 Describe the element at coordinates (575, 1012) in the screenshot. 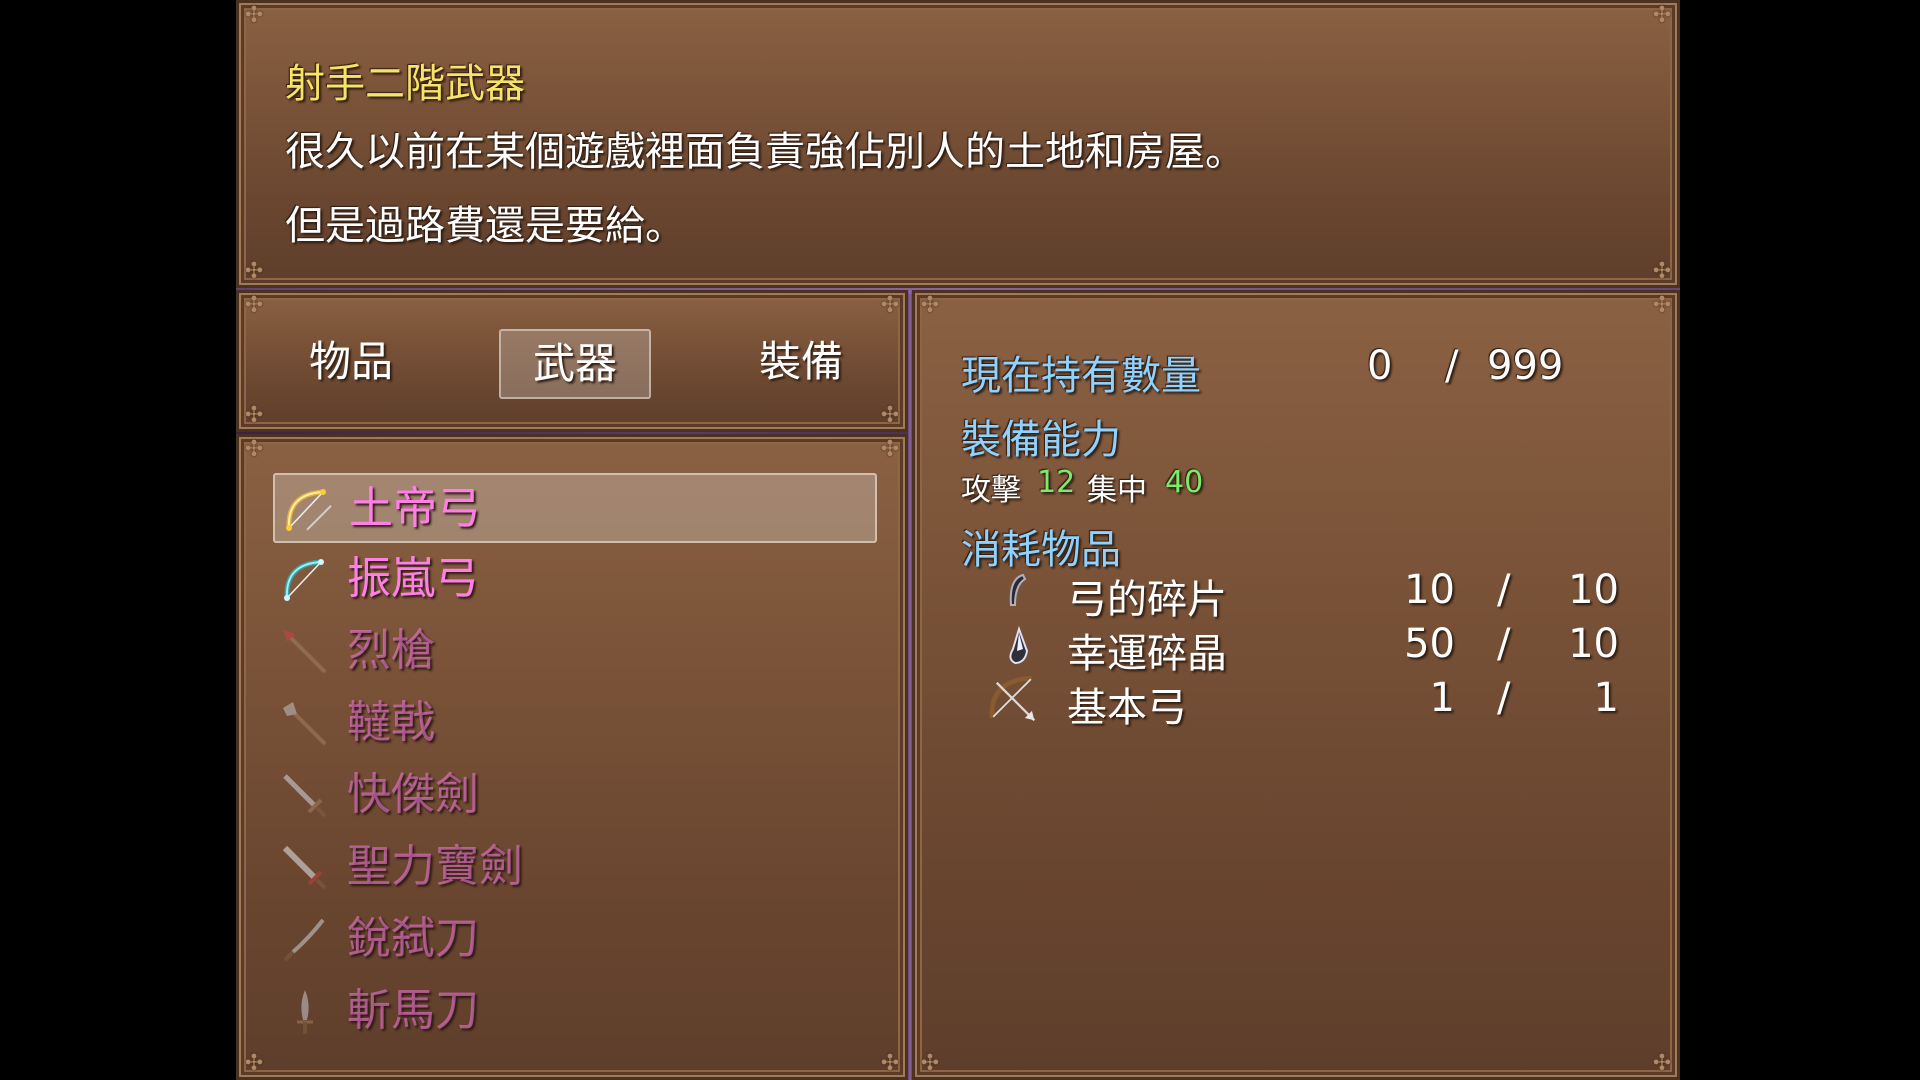

I see `list-item: 斬馬刀` at that location.